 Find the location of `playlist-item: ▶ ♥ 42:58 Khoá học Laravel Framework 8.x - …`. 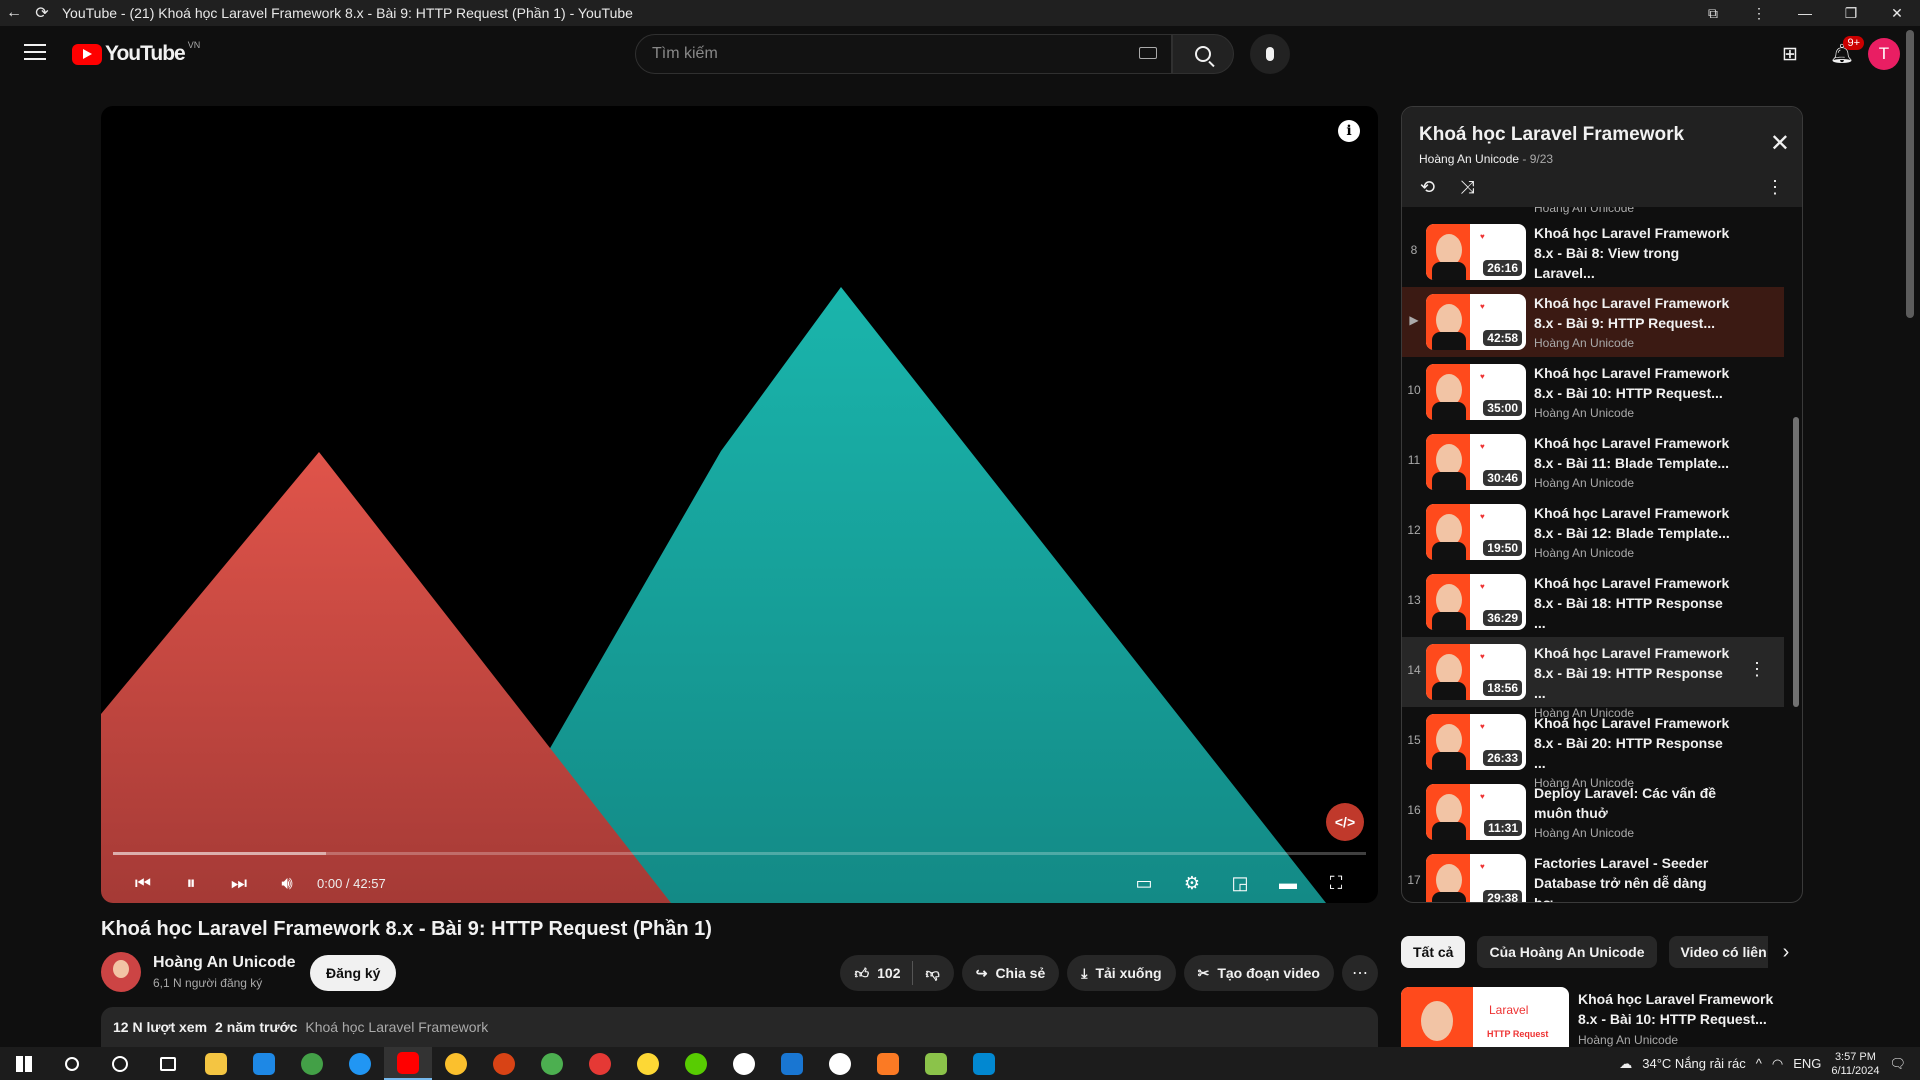

playlist-item: ▶ ♥ 42:58 Khoá học Laravel Framework 8.x - … is located at coordinates (1593, 322).